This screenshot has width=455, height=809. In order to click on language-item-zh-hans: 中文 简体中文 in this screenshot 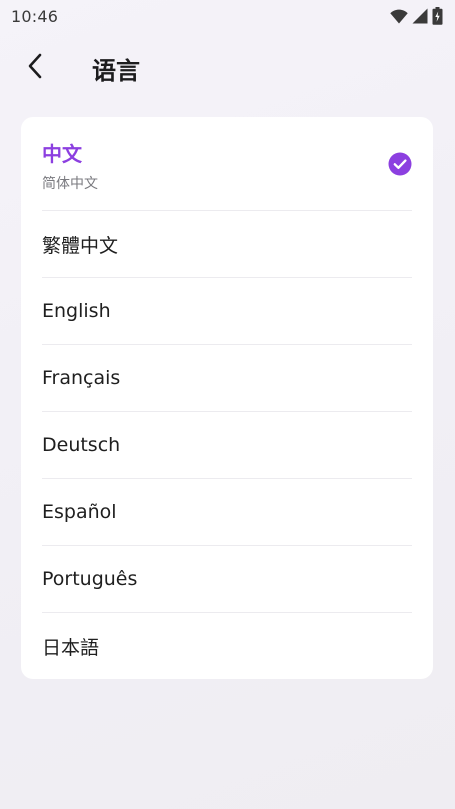, I will do `click(227, 164)`.